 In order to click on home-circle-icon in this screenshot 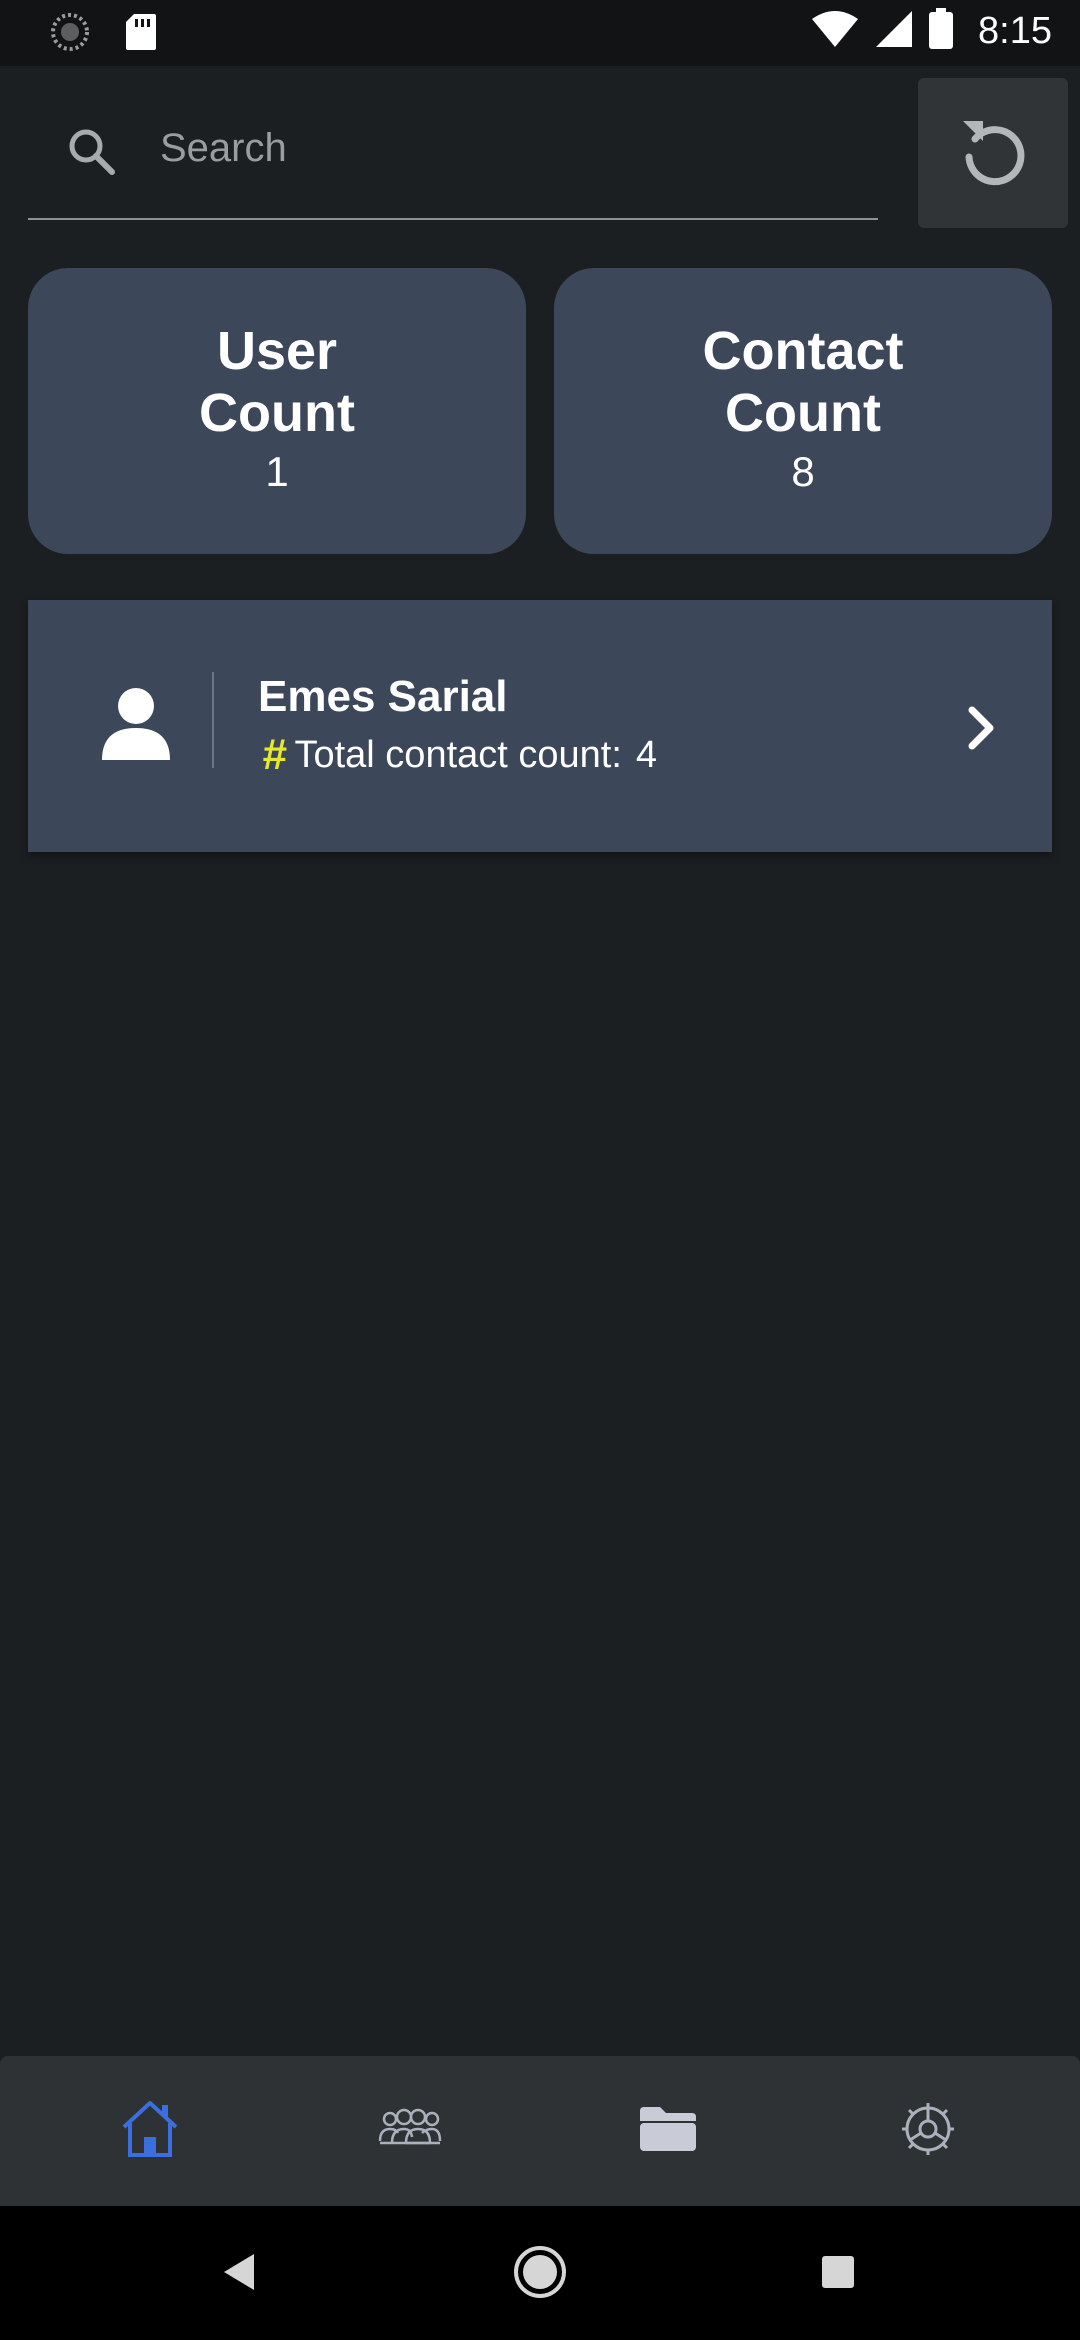, I will do `click(540, 2274)`.